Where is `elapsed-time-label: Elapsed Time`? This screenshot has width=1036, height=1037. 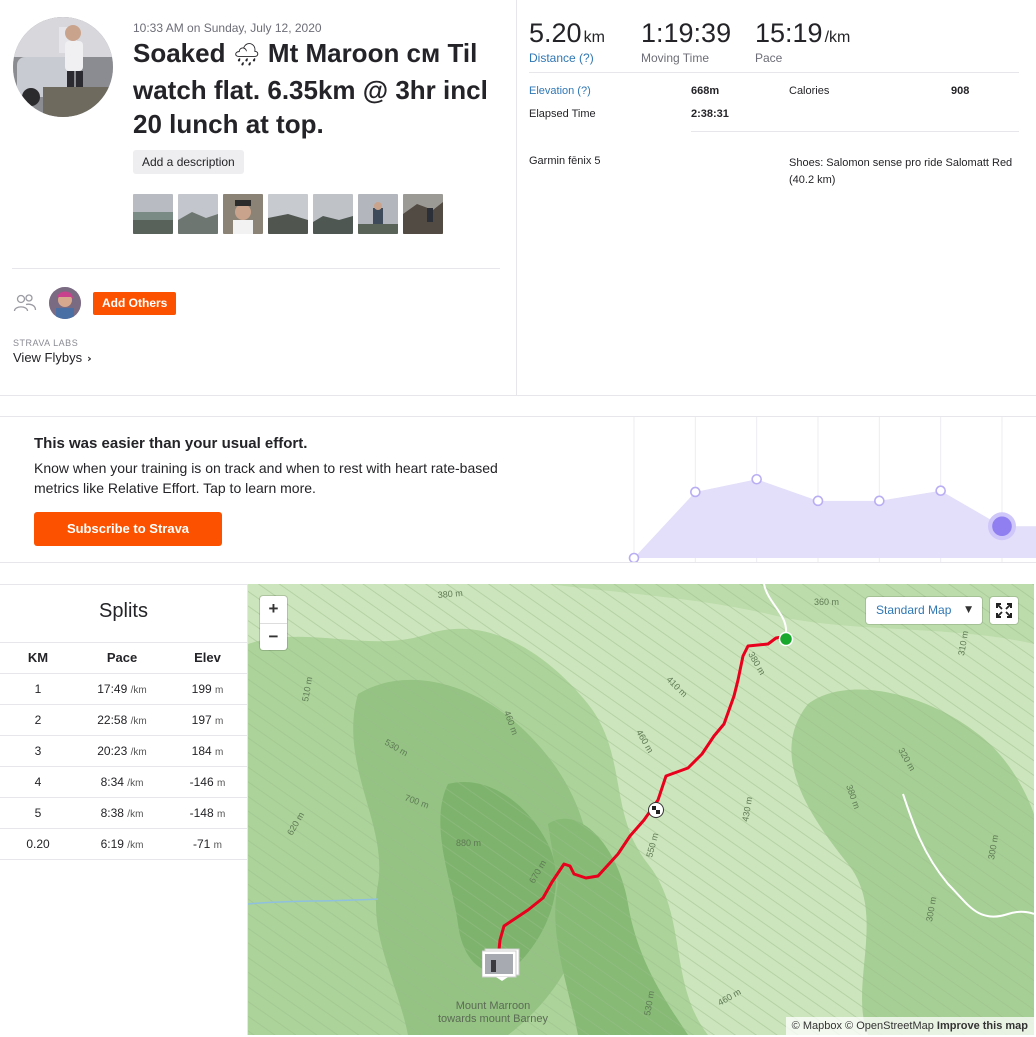
elapsed-time-label: Elapsed Time is located at coordinates (562, 114).